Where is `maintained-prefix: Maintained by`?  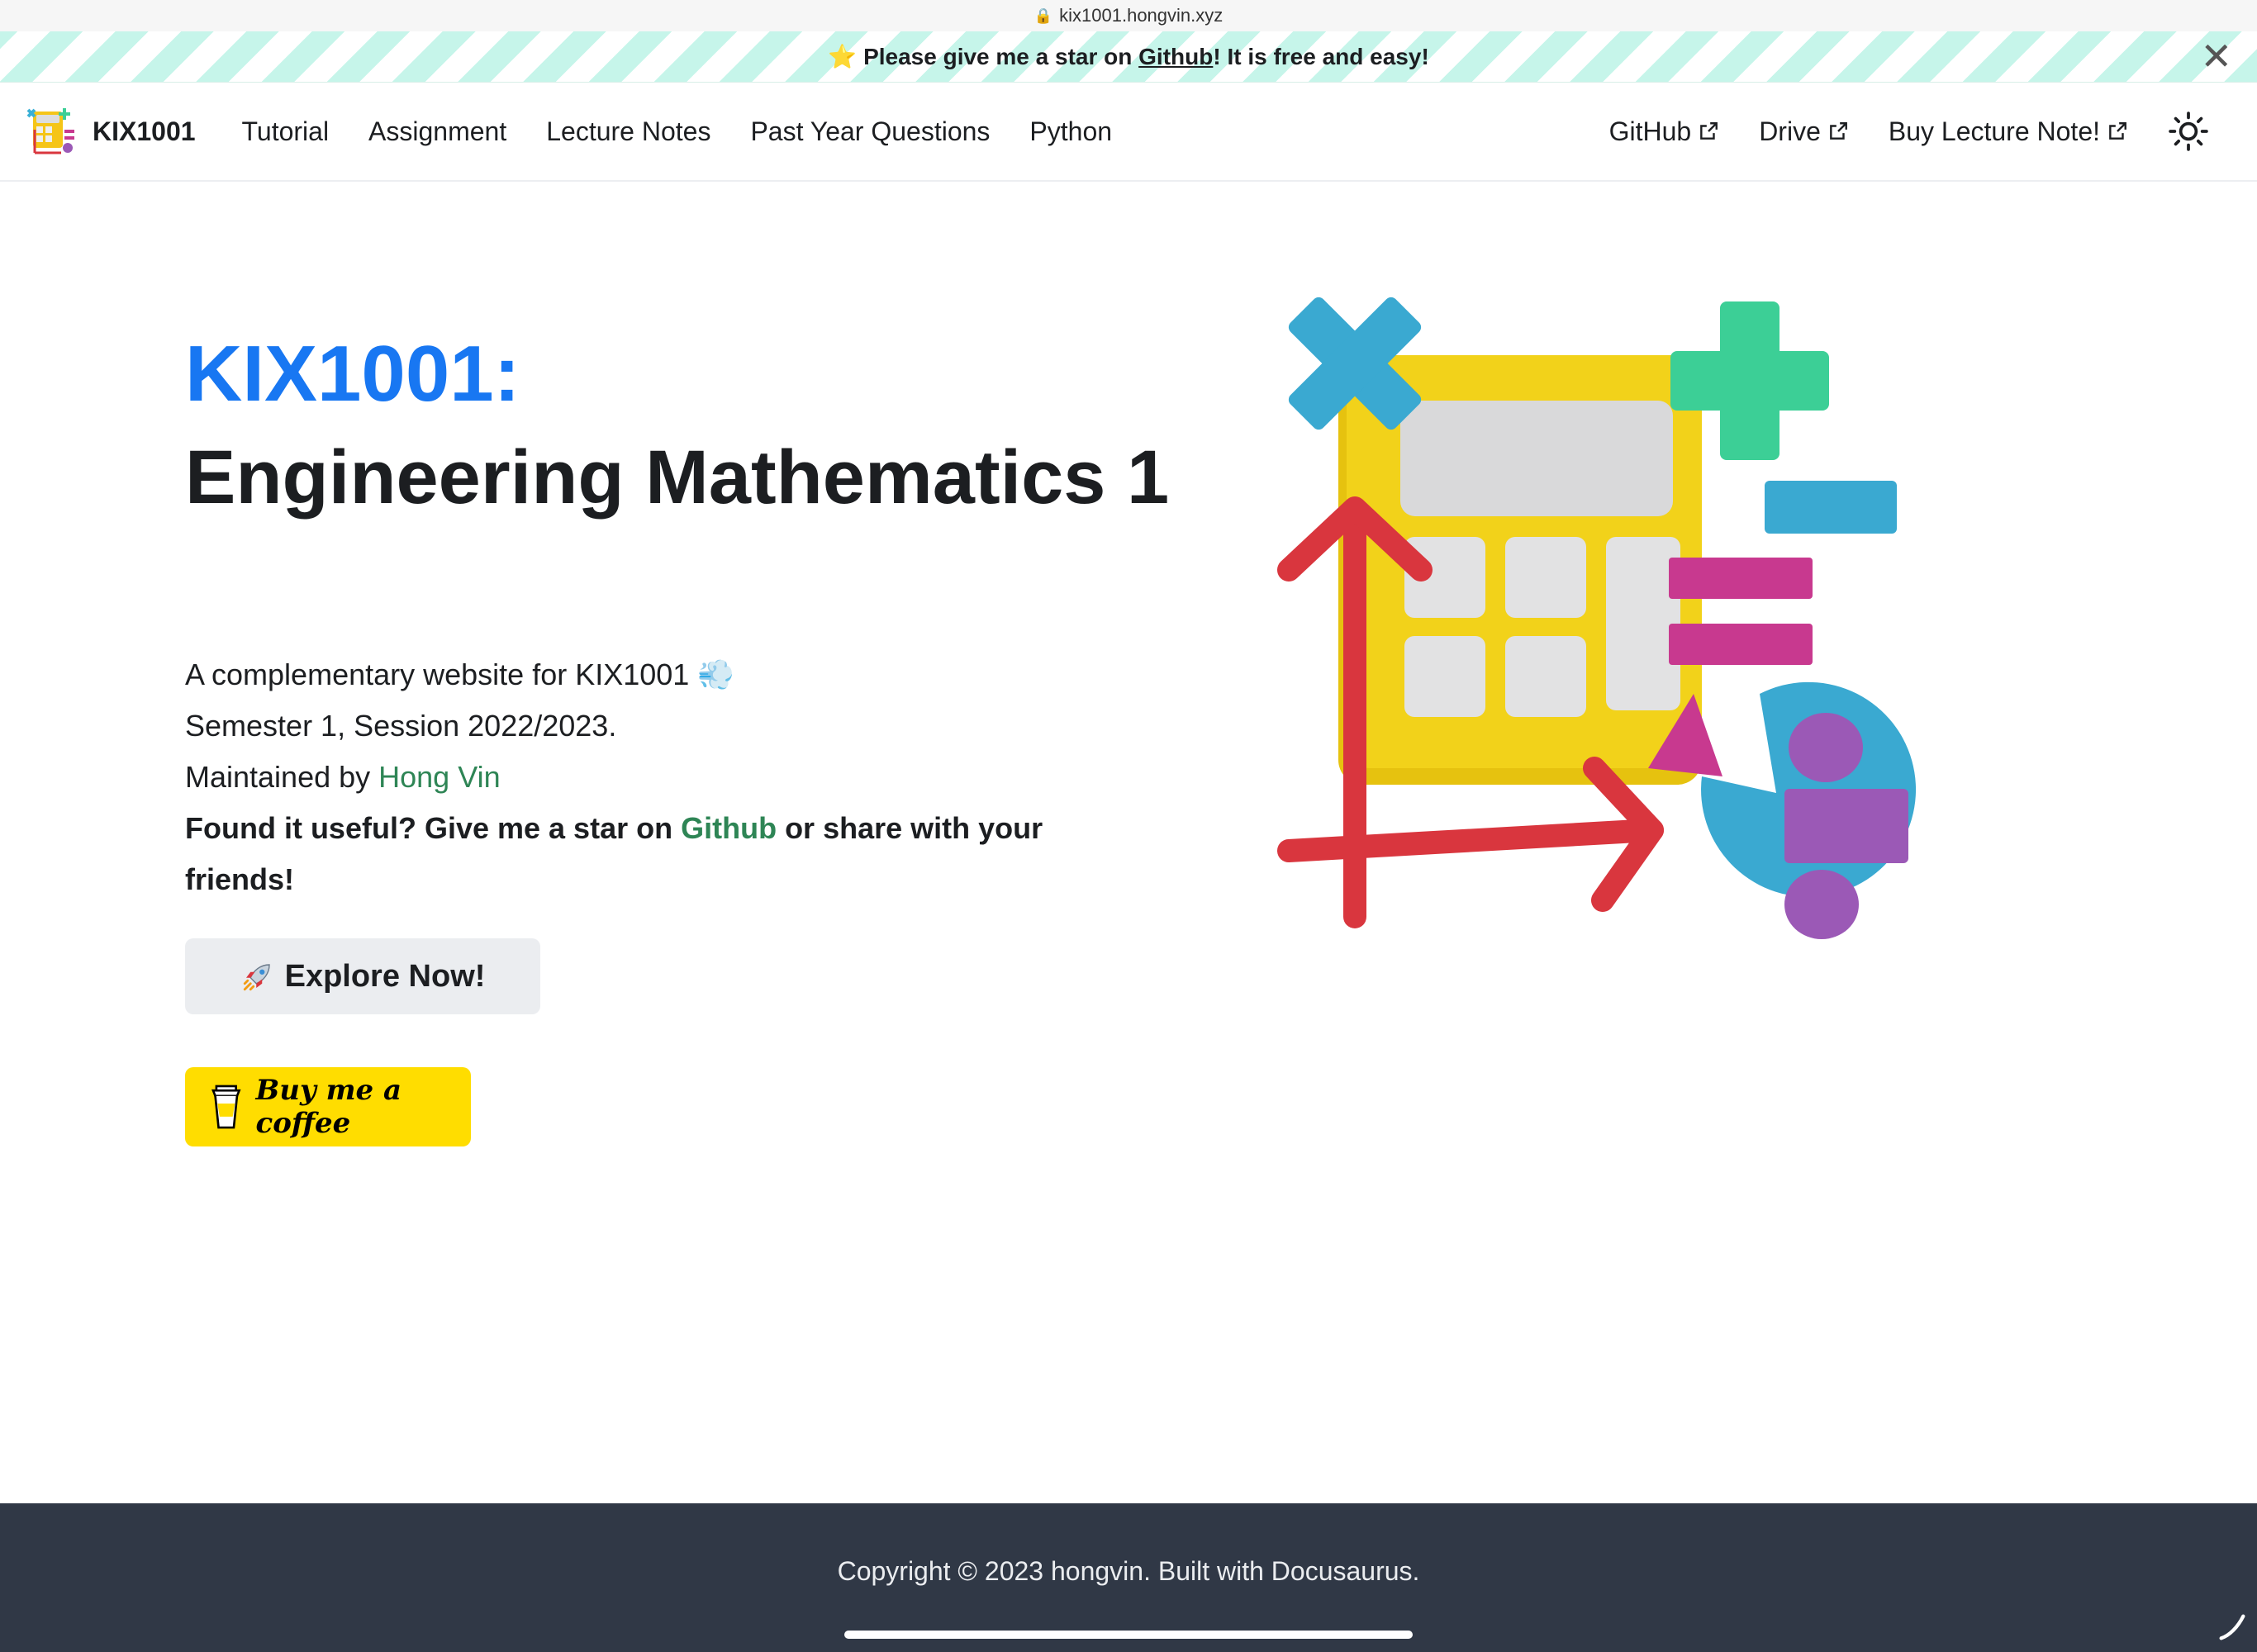 maintained-prefix: Maintained by is located at coordinates (282, 777).